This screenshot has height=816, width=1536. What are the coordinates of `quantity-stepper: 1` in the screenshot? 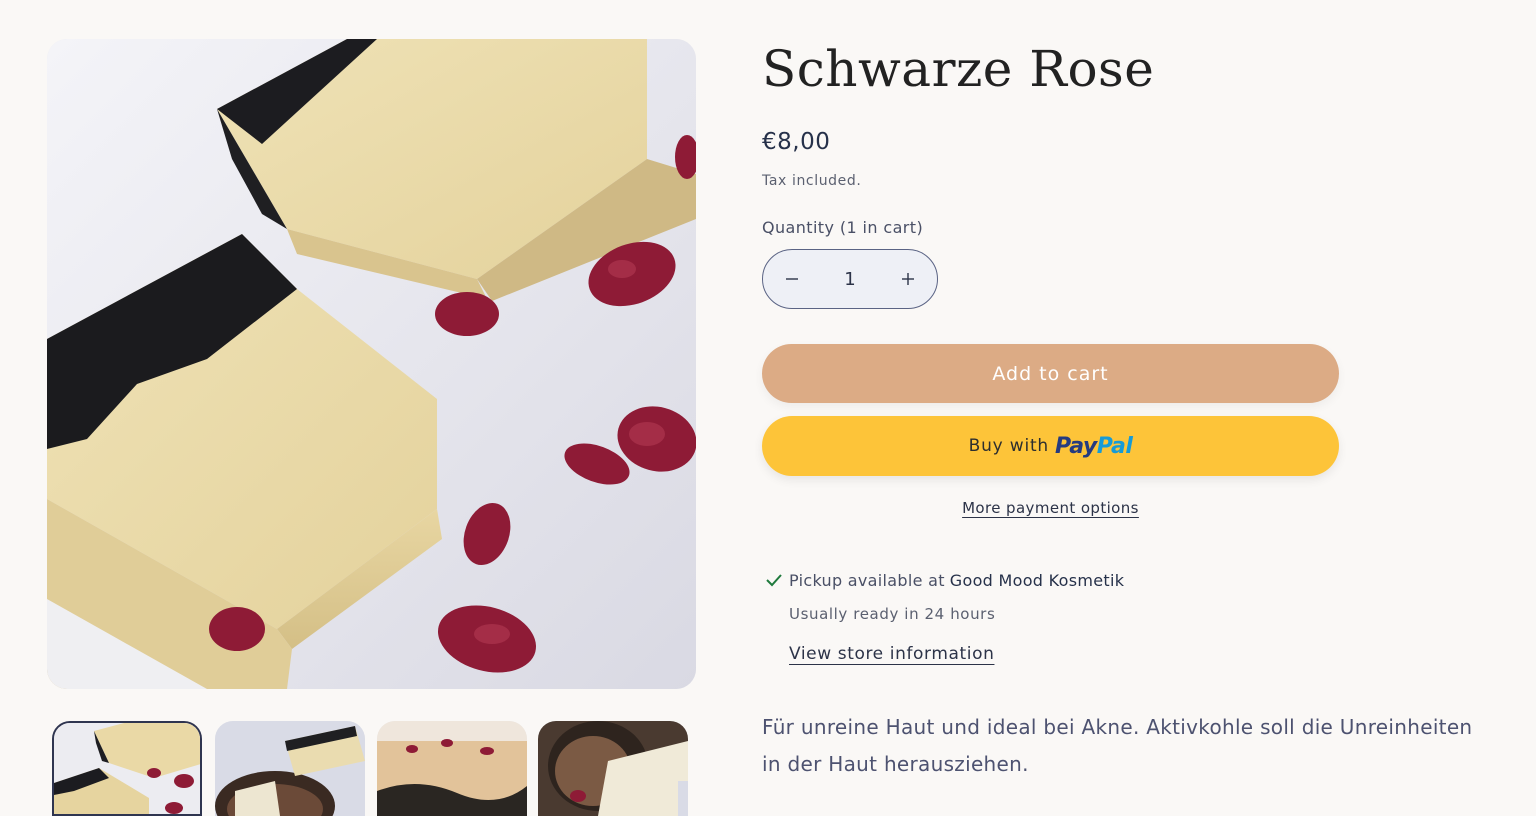 It's located at (850, 279).